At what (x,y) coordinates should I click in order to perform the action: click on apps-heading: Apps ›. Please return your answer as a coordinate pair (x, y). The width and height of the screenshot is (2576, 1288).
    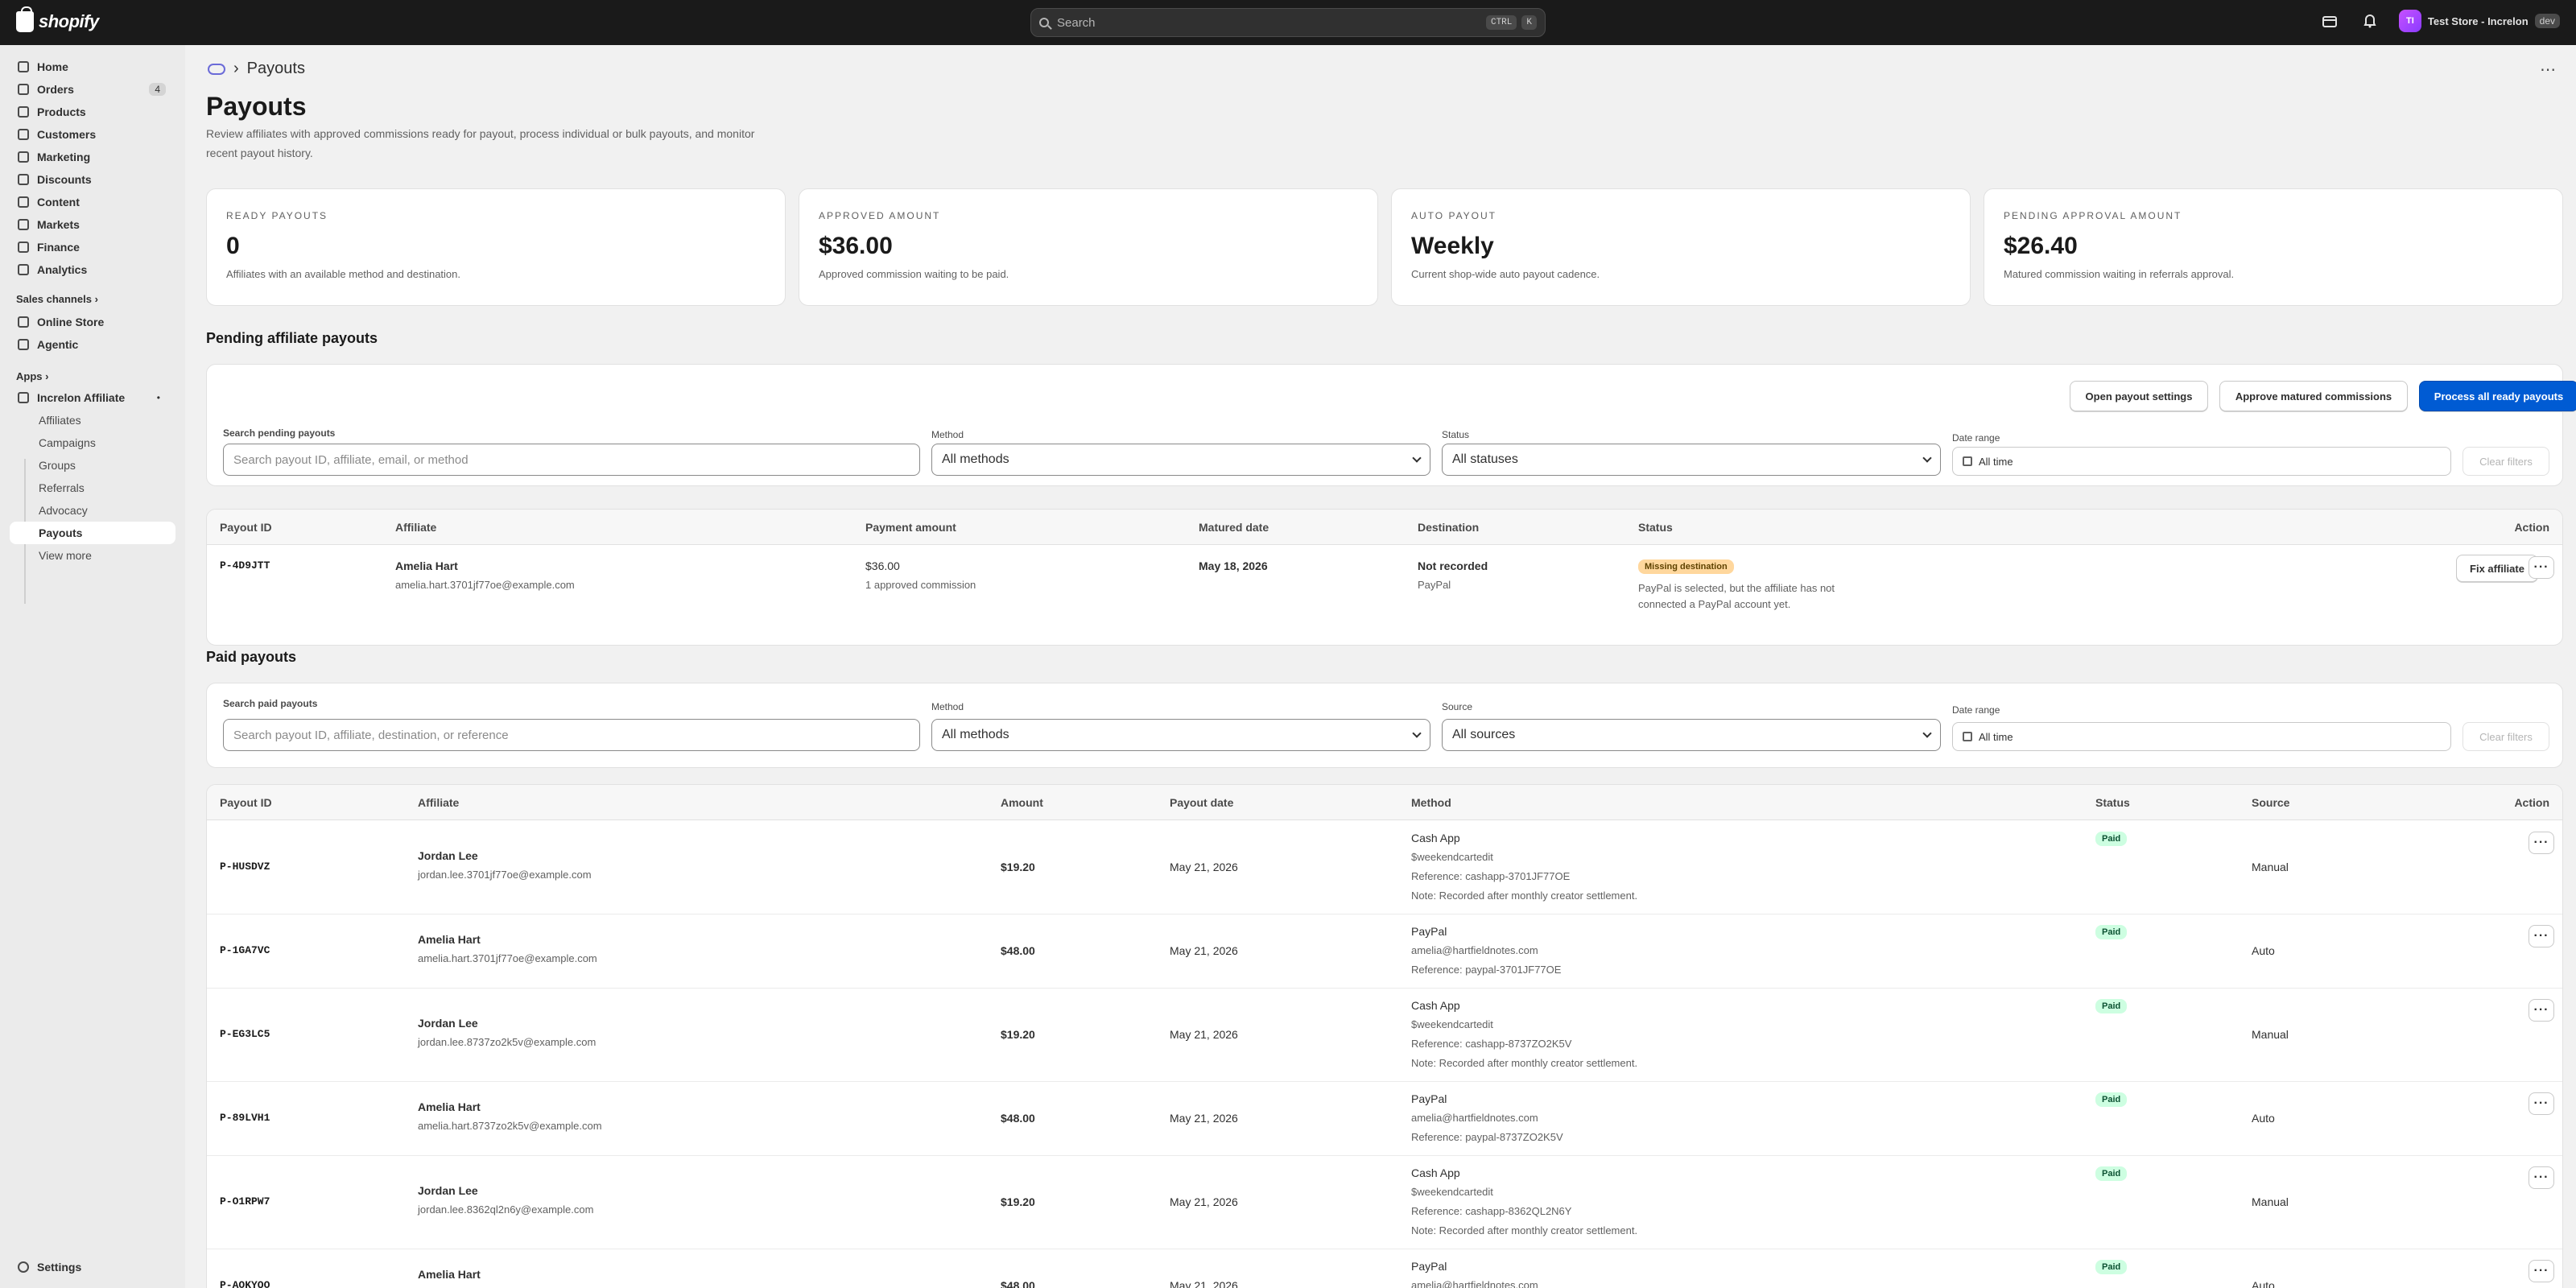
    Looking at the image, I should click on (32, 376).